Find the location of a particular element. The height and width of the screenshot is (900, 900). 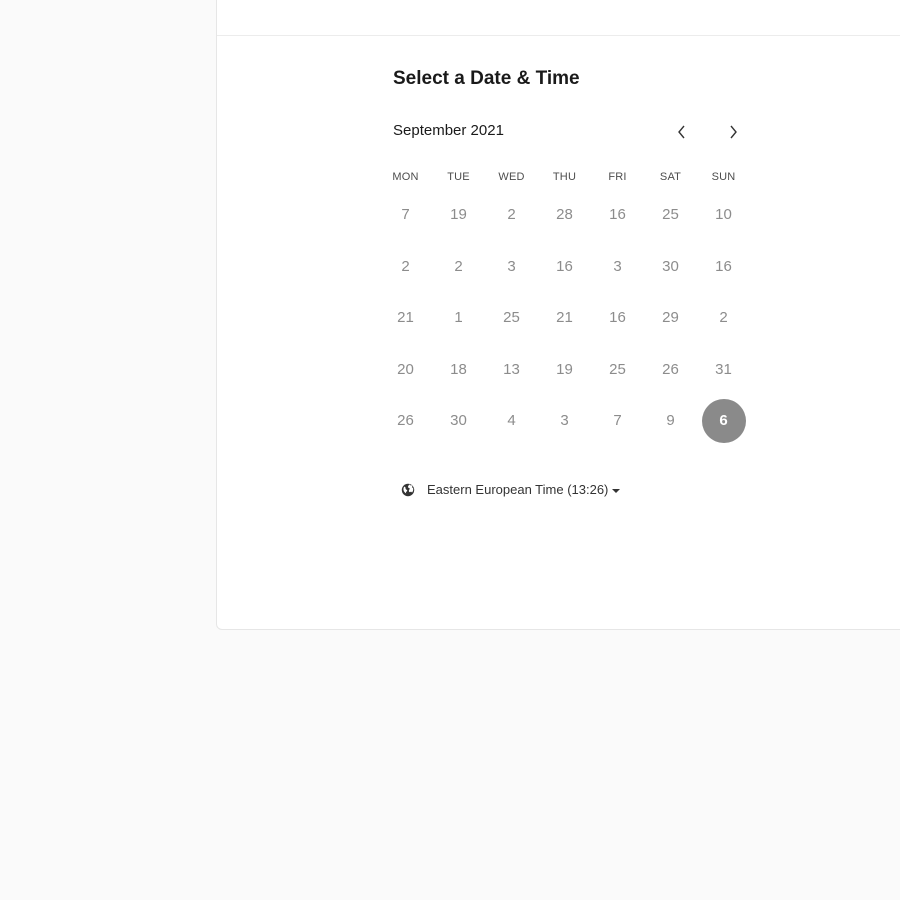

calendar-day: 10 is located at coordinates (723, 215).